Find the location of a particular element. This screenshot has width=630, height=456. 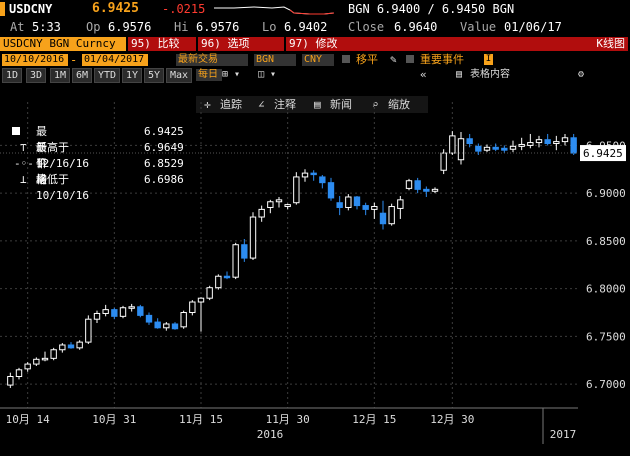

chart-style-icon: ⊞ ▾ is located at coordinates (231, 75).